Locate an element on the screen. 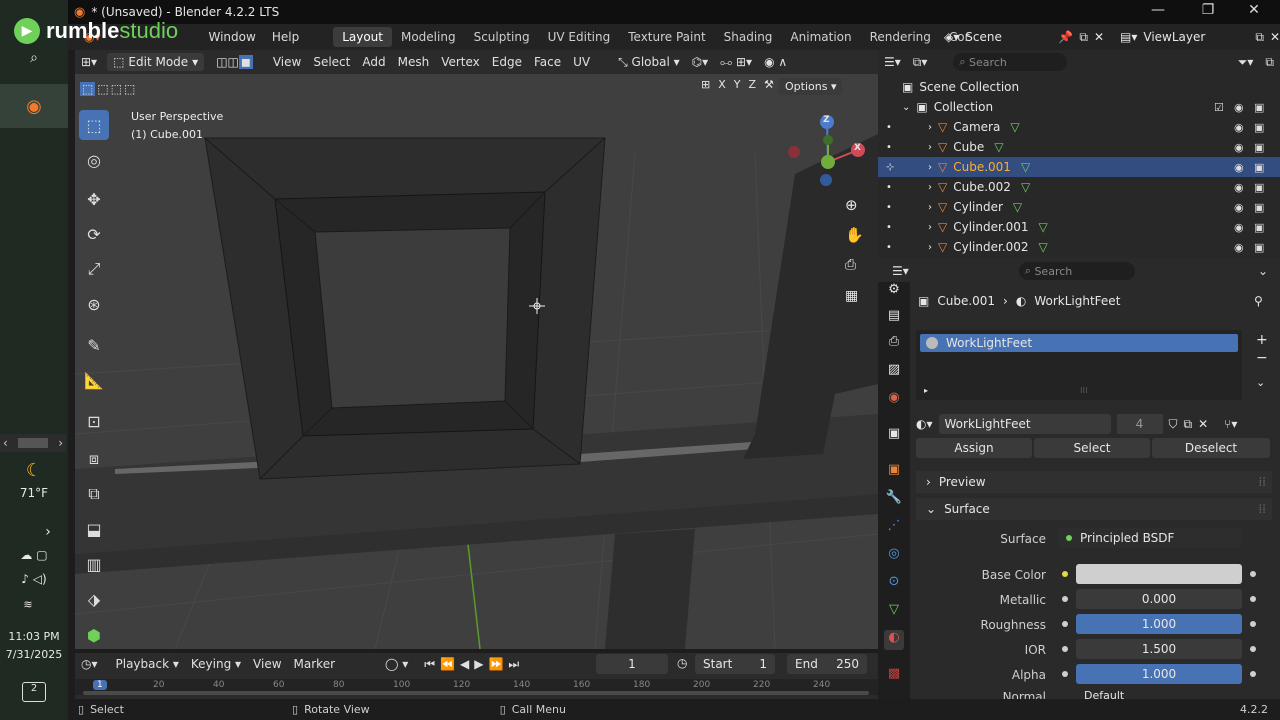  material-tab-icon: ◐ is located at coordinates (894, 640).